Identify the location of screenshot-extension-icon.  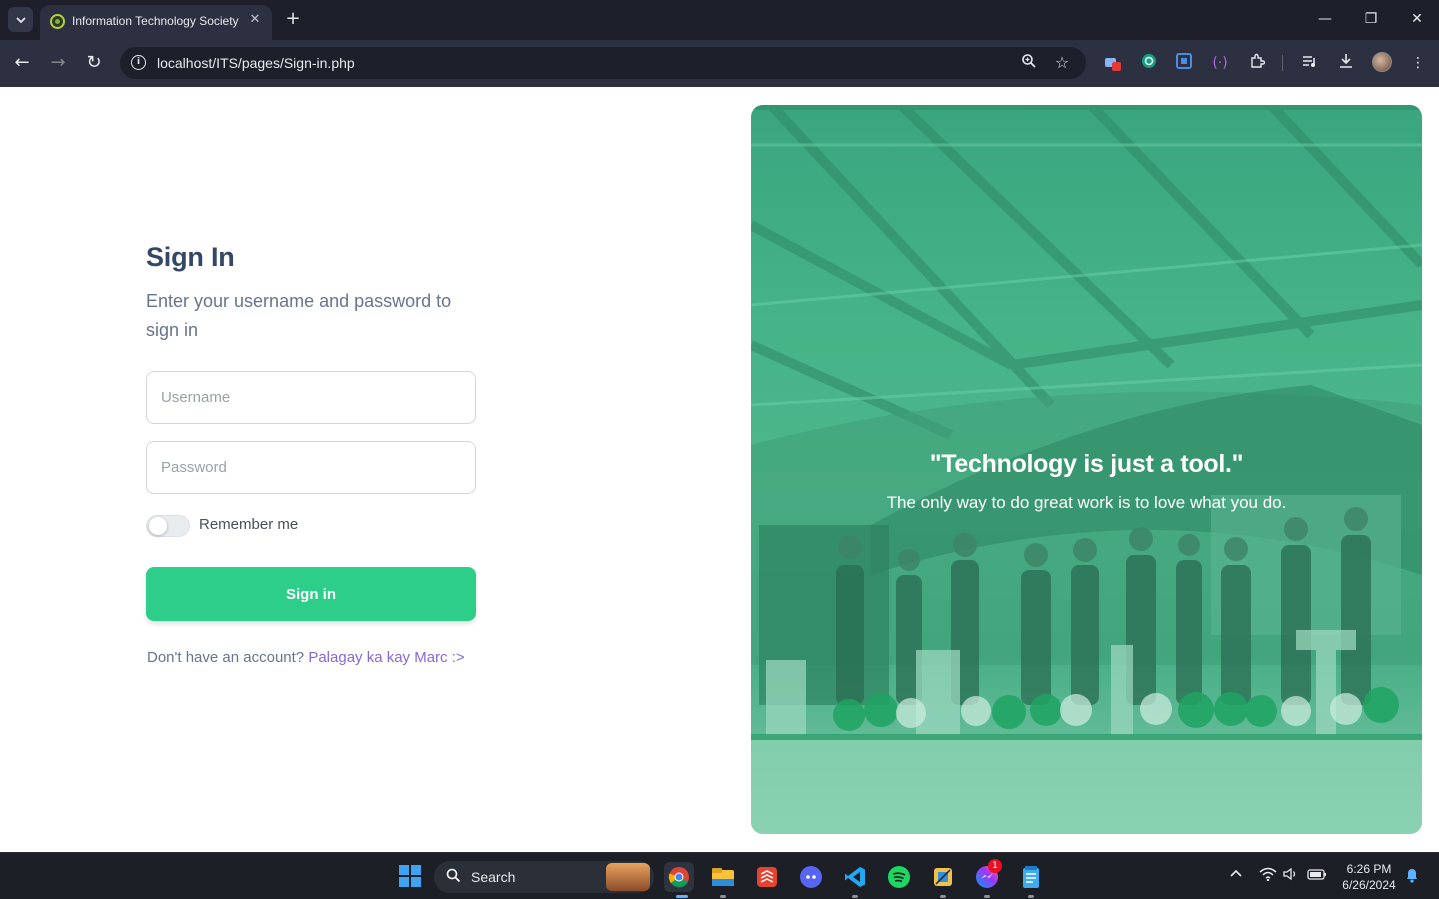
(1184, 63).